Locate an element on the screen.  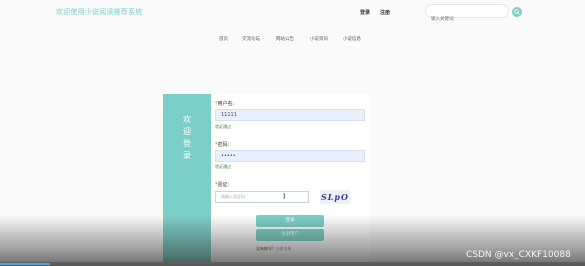
password-valid-msg: 验证通过 is located at coordinates (223, 166).